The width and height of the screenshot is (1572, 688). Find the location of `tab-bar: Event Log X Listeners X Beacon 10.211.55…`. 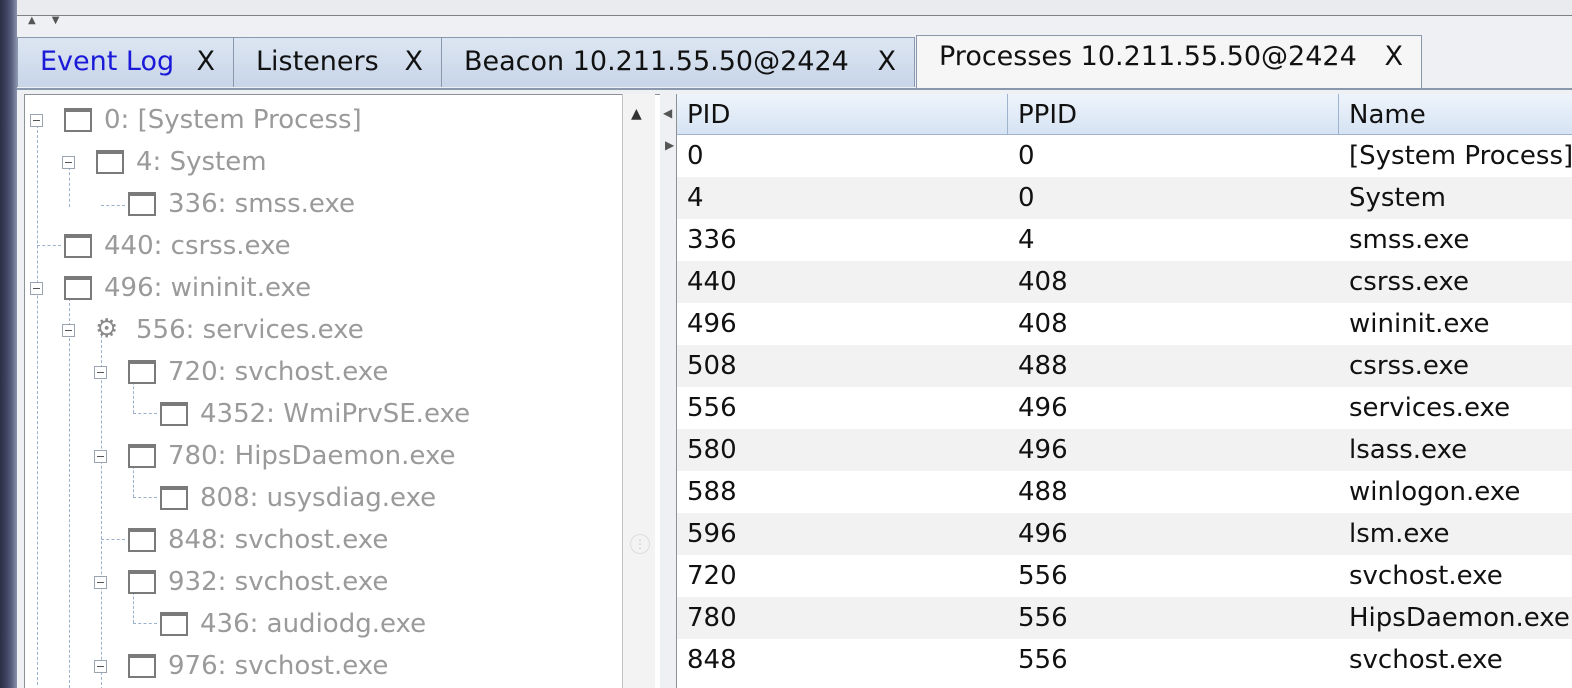

tab-bar: Event Log X Listeners X Beacon 10.211.55… is located at coordinates (794, 62).